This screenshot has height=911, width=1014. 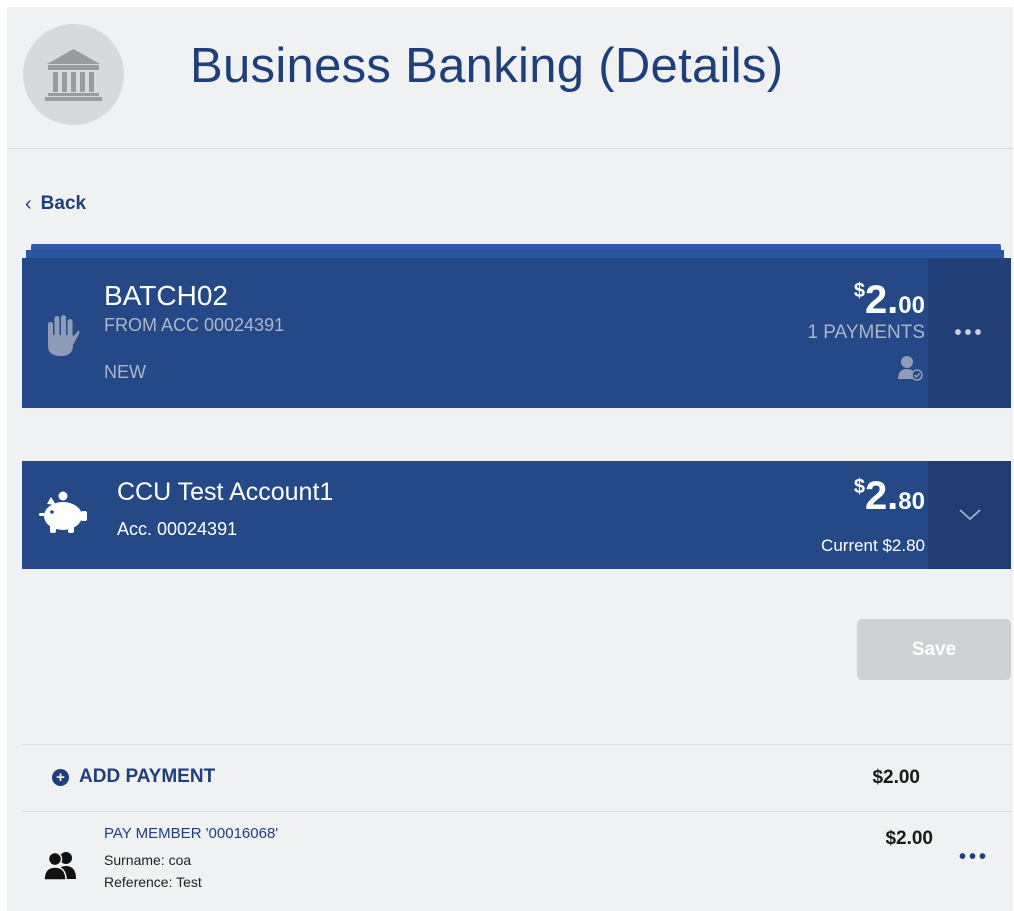 What do you see at coordinates (63, 512) in the screenshot?
I see `piggy-bank-icon` at bounding box center [63, 512].